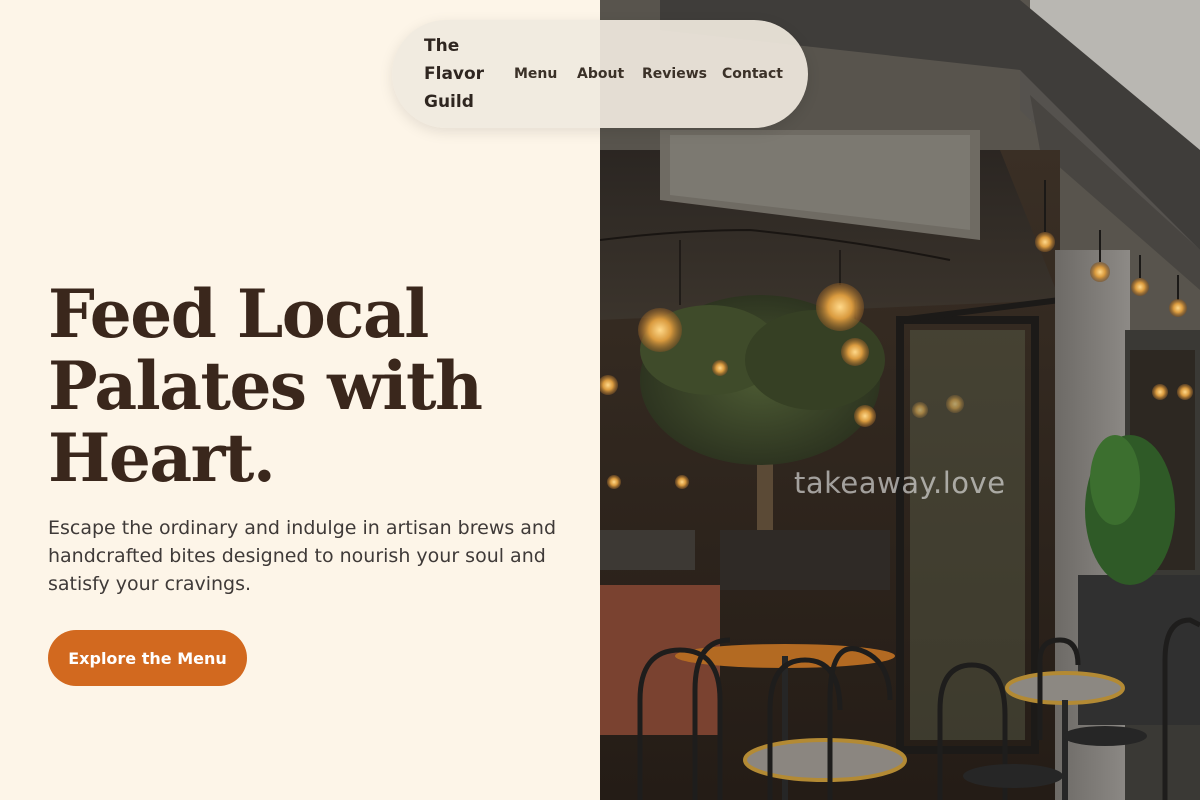  What do you see at coordinates (900, 483) in the screenshot?
I see `watermark-text: takeaway.love` at bounding box center [900, 483].